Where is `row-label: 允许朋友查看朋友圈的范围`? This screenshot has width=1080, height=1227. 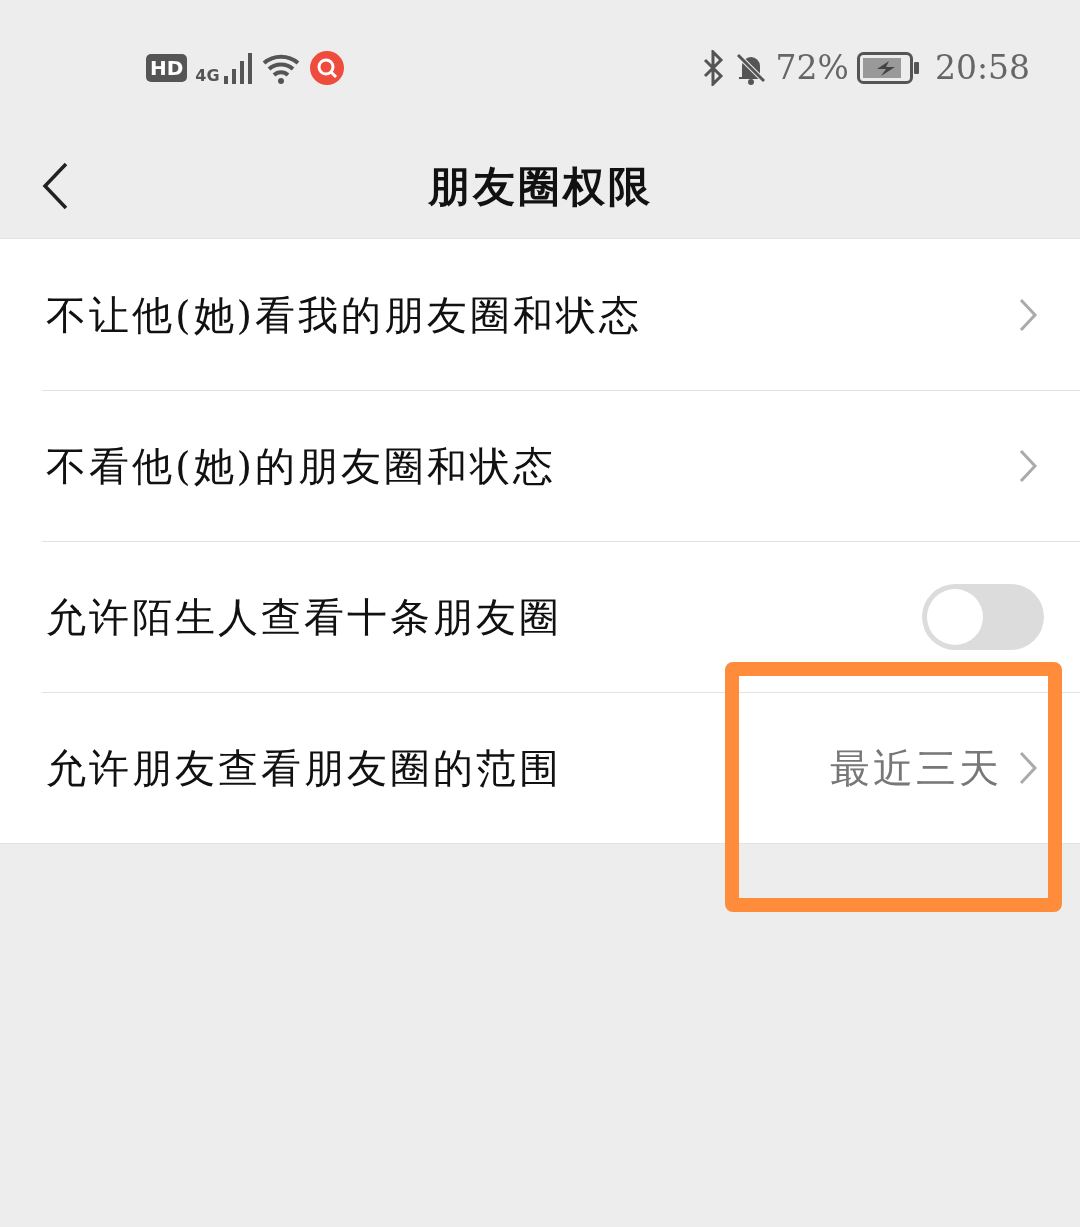 row-label: 允许朋友查看朋友圈的范围 is located at coordinates (304, 767).